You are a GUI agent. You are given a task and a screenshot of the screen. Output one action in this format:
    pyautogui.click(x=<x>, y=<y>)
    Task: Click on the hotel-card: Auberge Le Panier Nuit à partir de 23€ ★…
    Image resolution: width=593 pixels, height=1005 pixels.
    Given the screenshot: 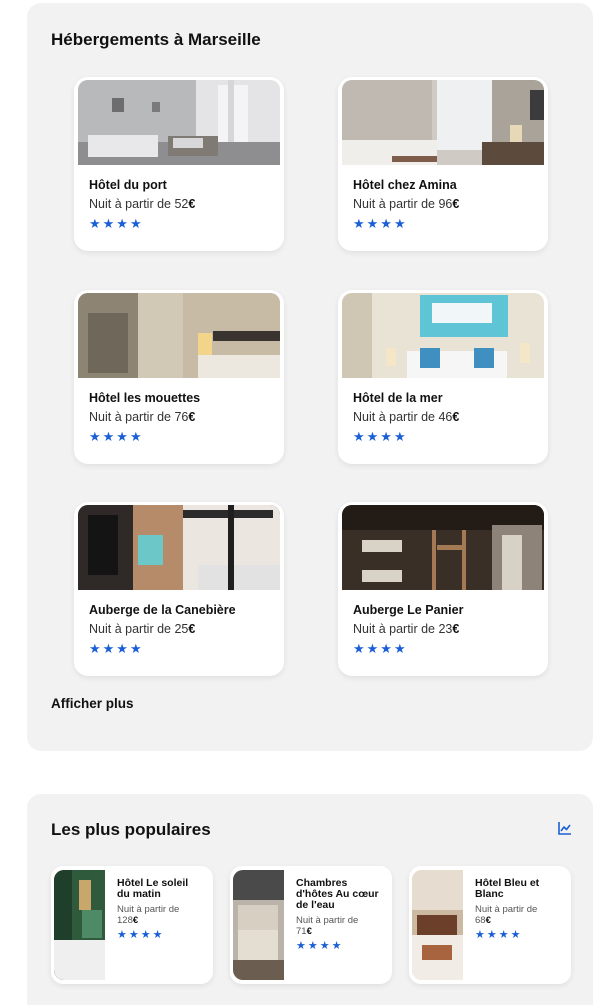 What is the action you would take?
    pyautogui.click(x=443, y=589)
    